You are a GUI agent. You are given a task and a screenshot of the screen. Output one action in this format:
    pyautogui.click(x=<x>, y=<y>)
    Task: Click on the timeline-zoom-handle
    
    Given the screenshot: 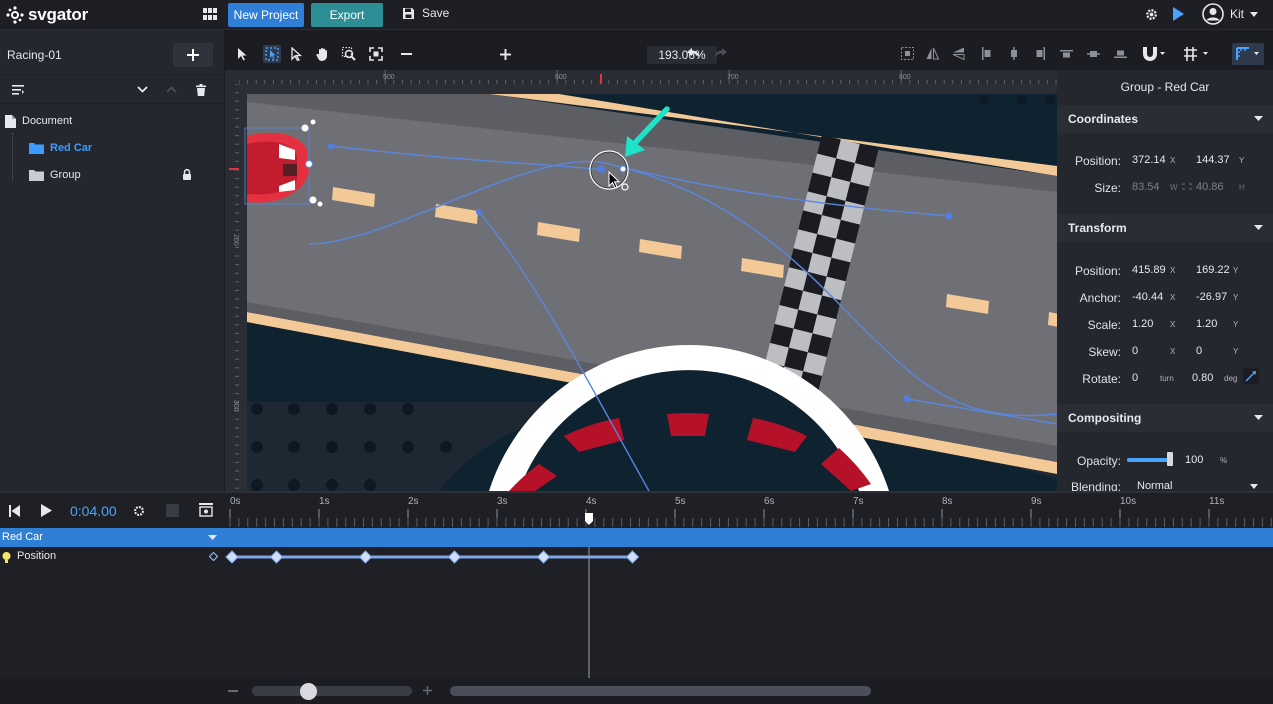 What is the action you would take?
    pyautogui.click(x=308, y=691)
    